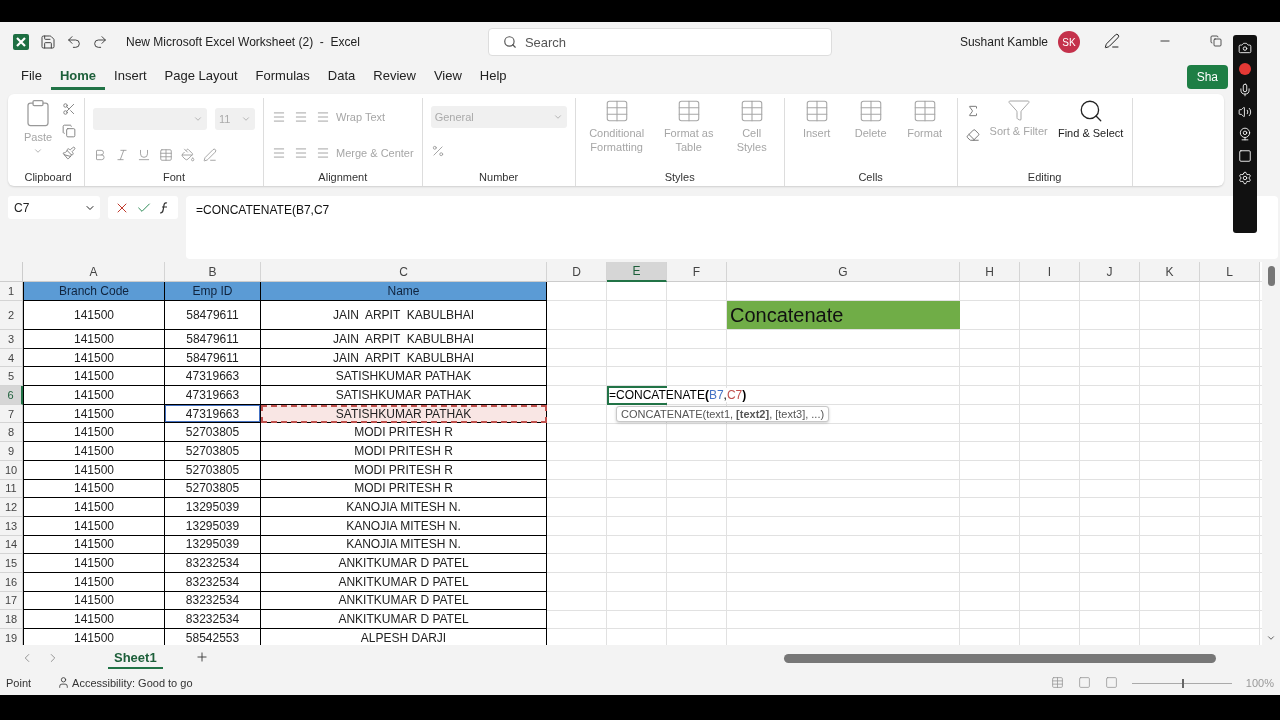 The width and height of the screenshot is (1280, 720). What do you see at coordinates (1245, 48) in the screenshot?
I see `camera-icon` at bounding box center [1245, 48].